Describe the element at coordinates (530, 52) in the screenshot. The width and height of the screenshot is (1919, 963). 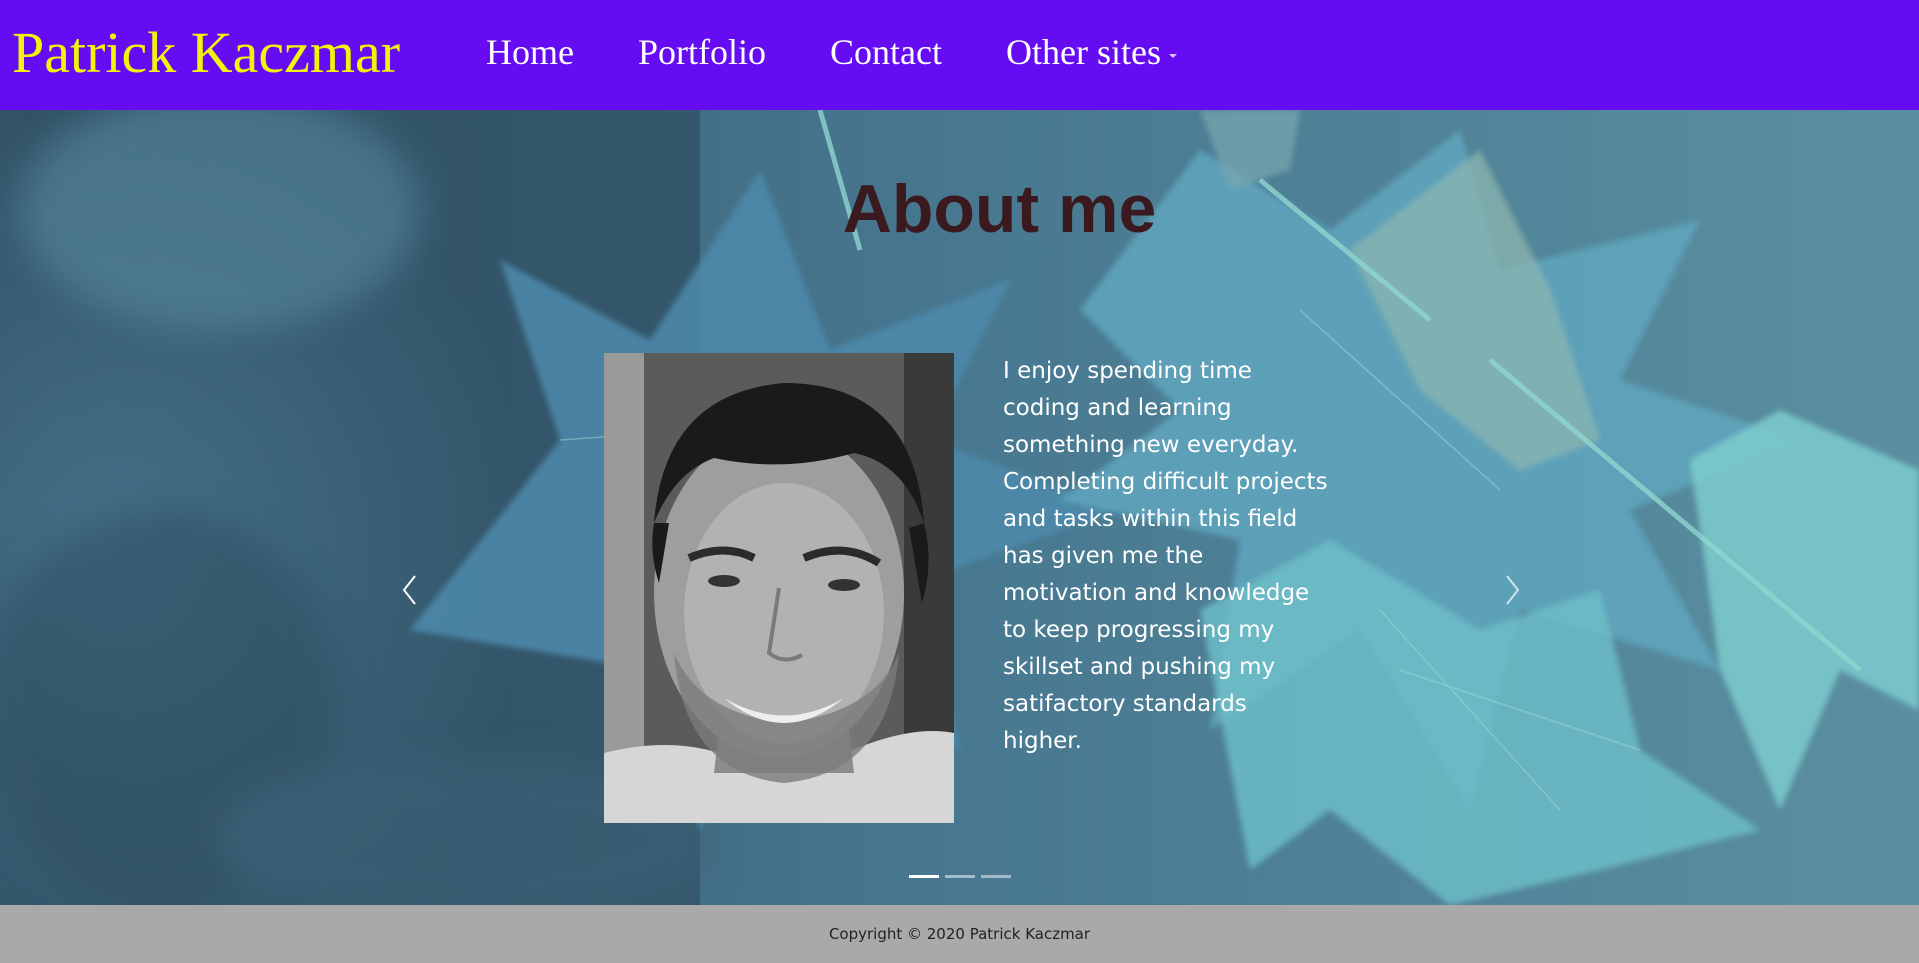
I see `nav-link-home: Home` at that location.